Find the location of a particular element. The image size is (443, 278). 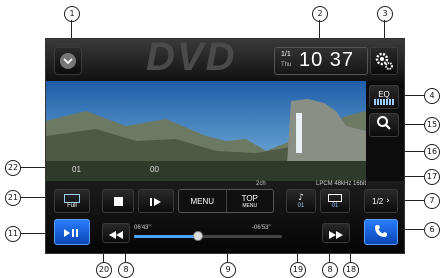

callout-9: 9 is located at coordinates (228, 270).